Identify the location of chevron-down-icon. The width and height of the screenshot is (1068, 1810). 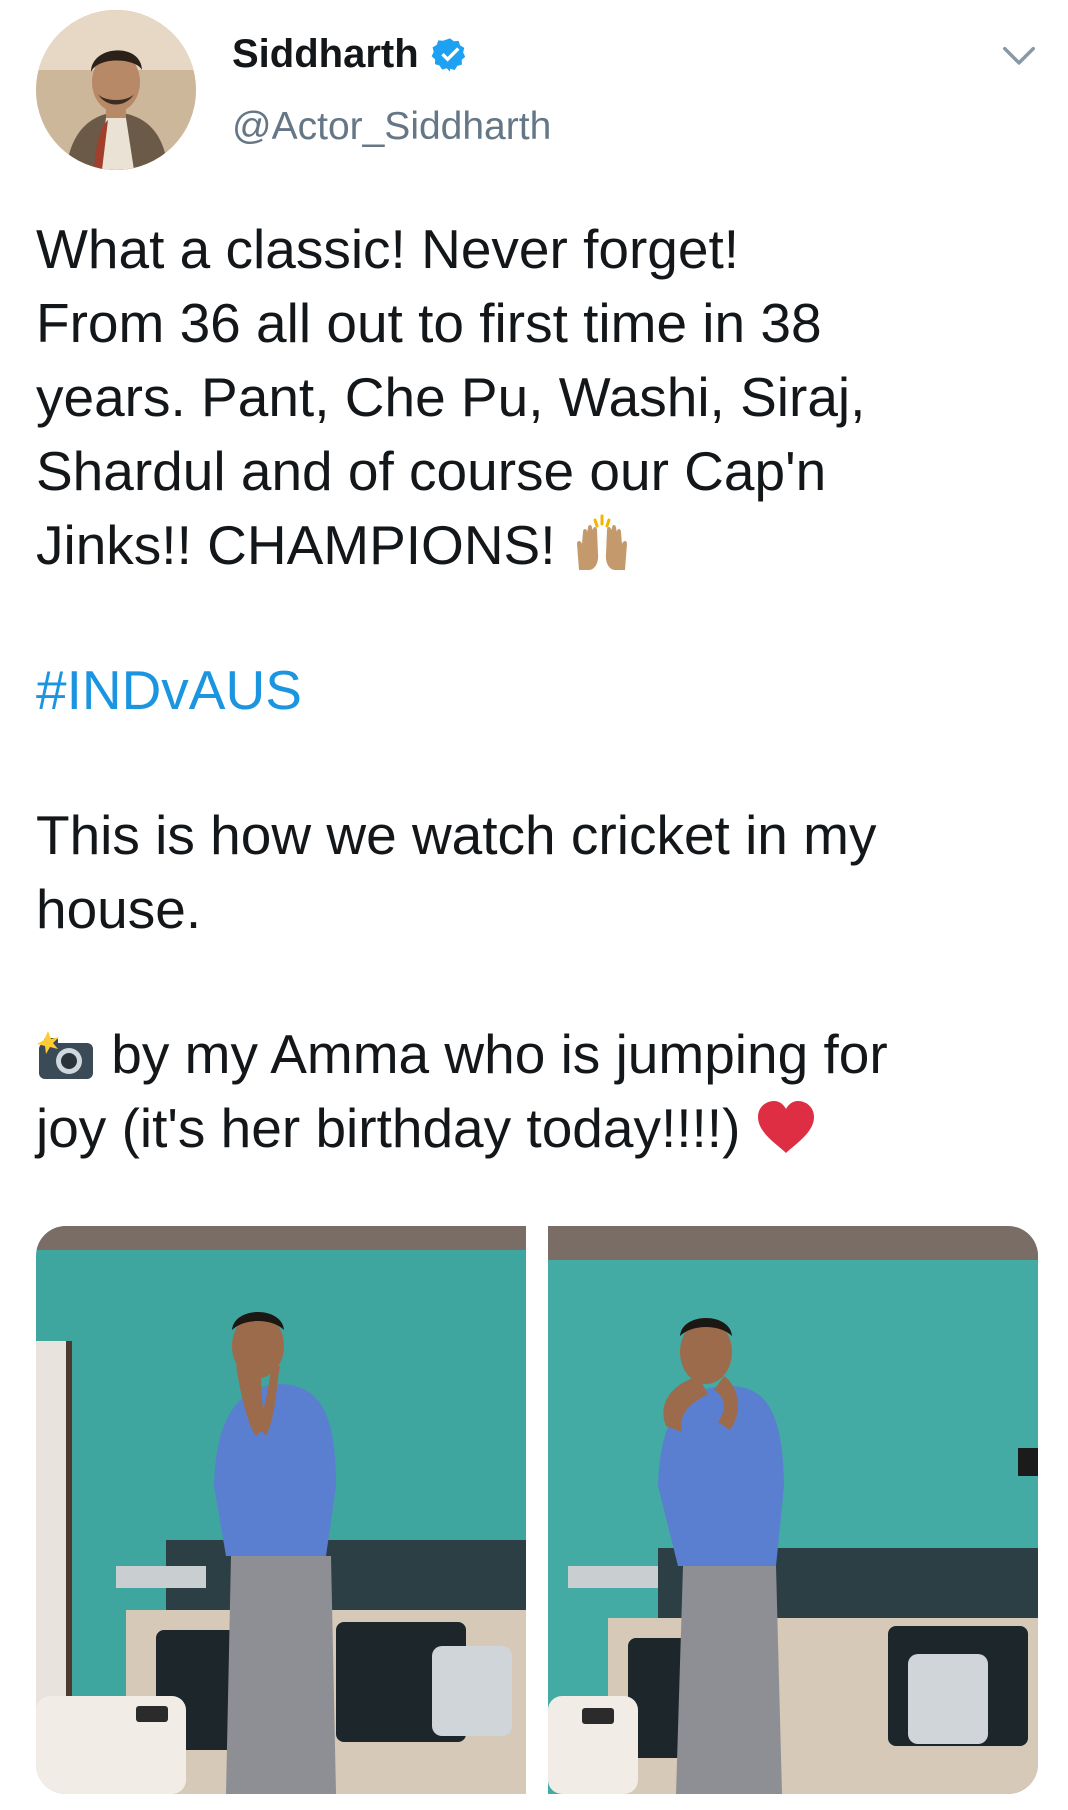
(1019, 55).